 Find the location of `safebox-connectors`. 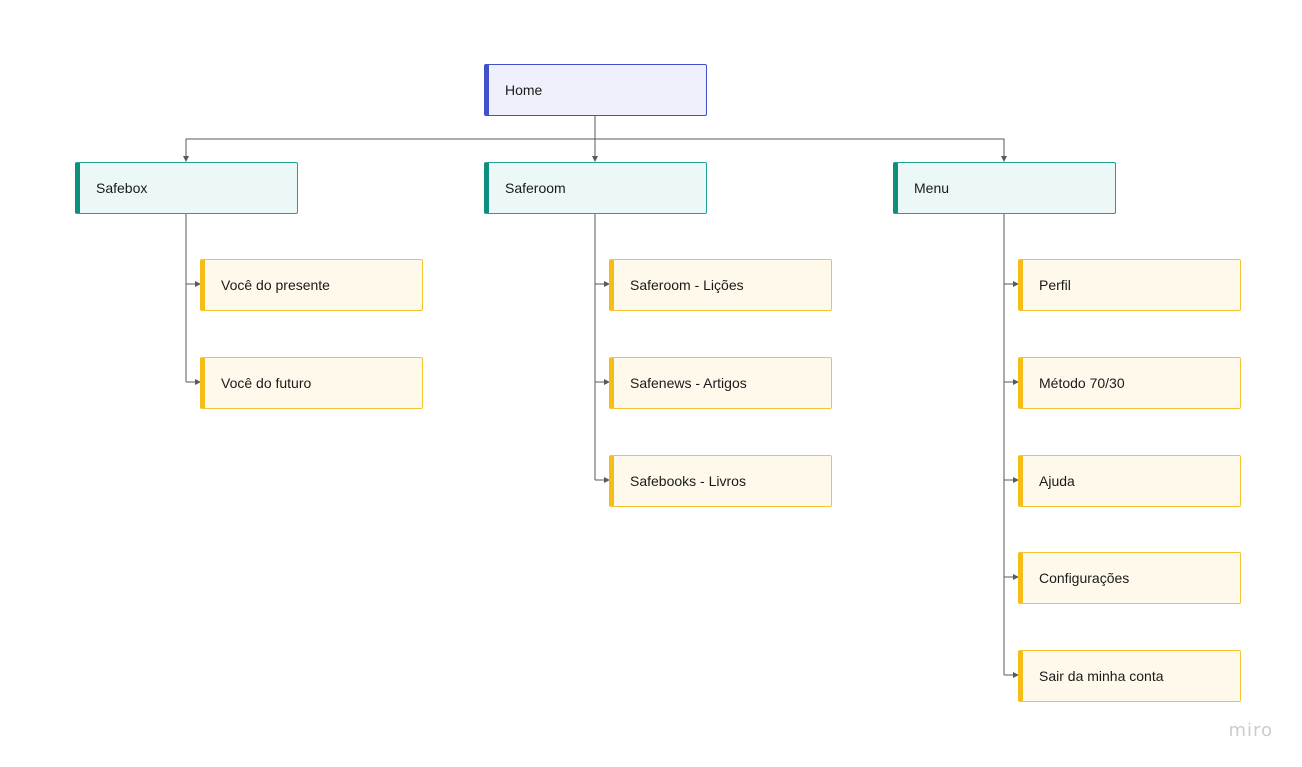

safebox-connectors is located at coordinates (193, 299).